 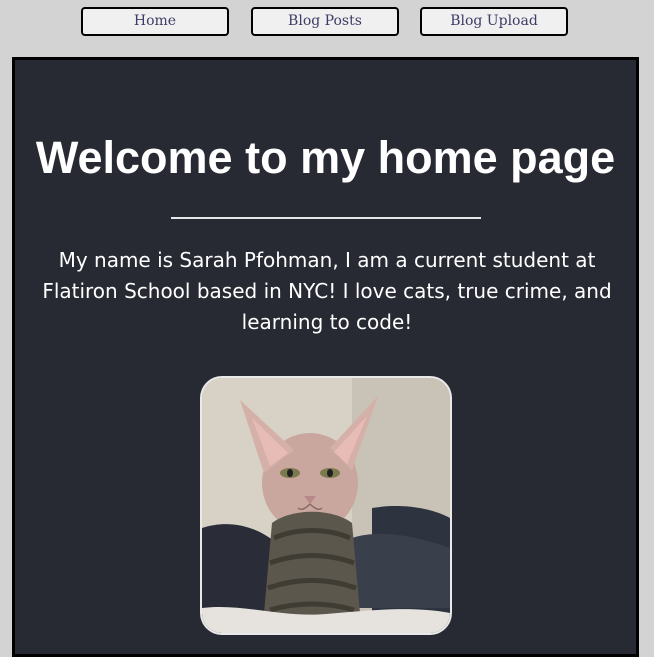 I want to click on top-navbar: Home Blog Posts Blog Upload, so click(x=327, y=23).